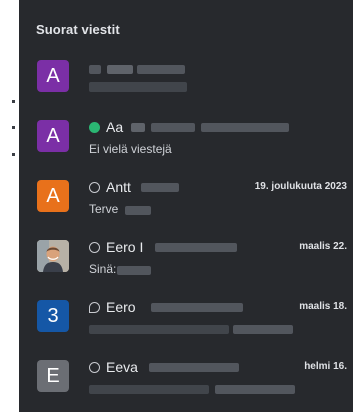 Image resolution: width=353 pixels, height=412 pixels. Describe the element at coordinates (325, 366) in the screenshot. I see `conversation-date: helmi 16.` at that location.